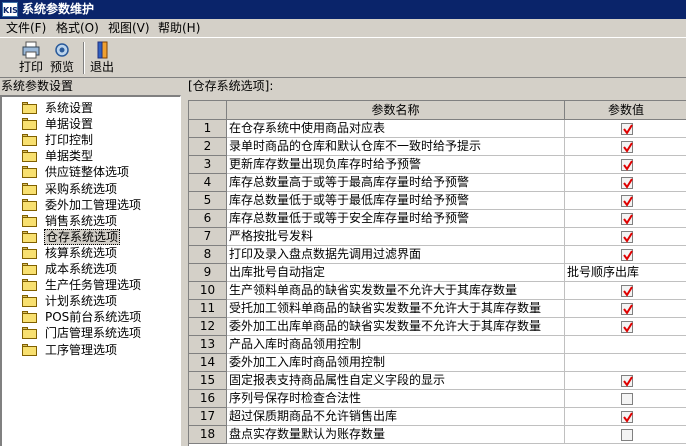 The width and height of the screenshot is (686, 446). What do you see at coordinates (81, 220) in the screenshot?
I see `tree-item-label: 销售系统选项` at bounding box center [81, 220].